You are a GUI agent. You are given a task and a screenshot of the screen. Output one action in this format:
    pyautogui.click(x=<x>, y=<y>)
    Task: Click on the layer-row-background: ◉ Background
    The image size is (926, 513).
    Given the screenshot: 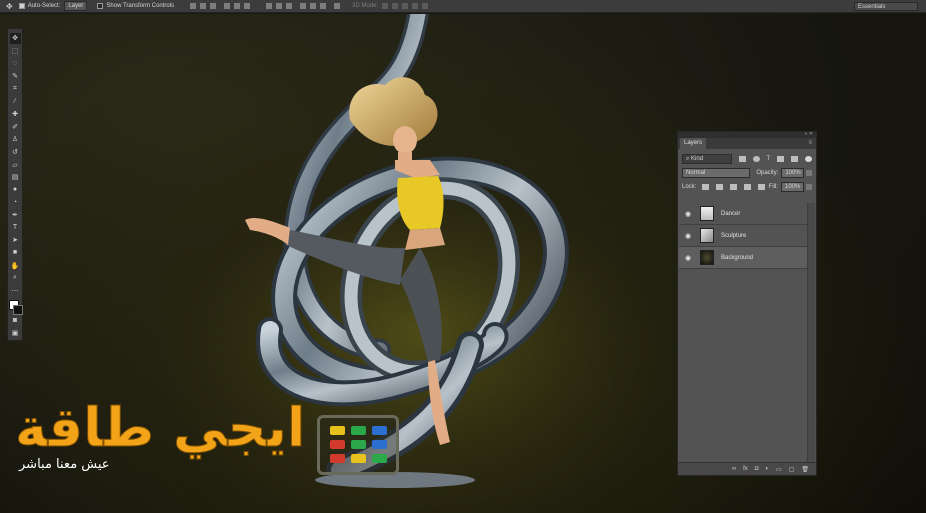 What is the action you would take?
    pyautogui.click(x=743, y=258)
    